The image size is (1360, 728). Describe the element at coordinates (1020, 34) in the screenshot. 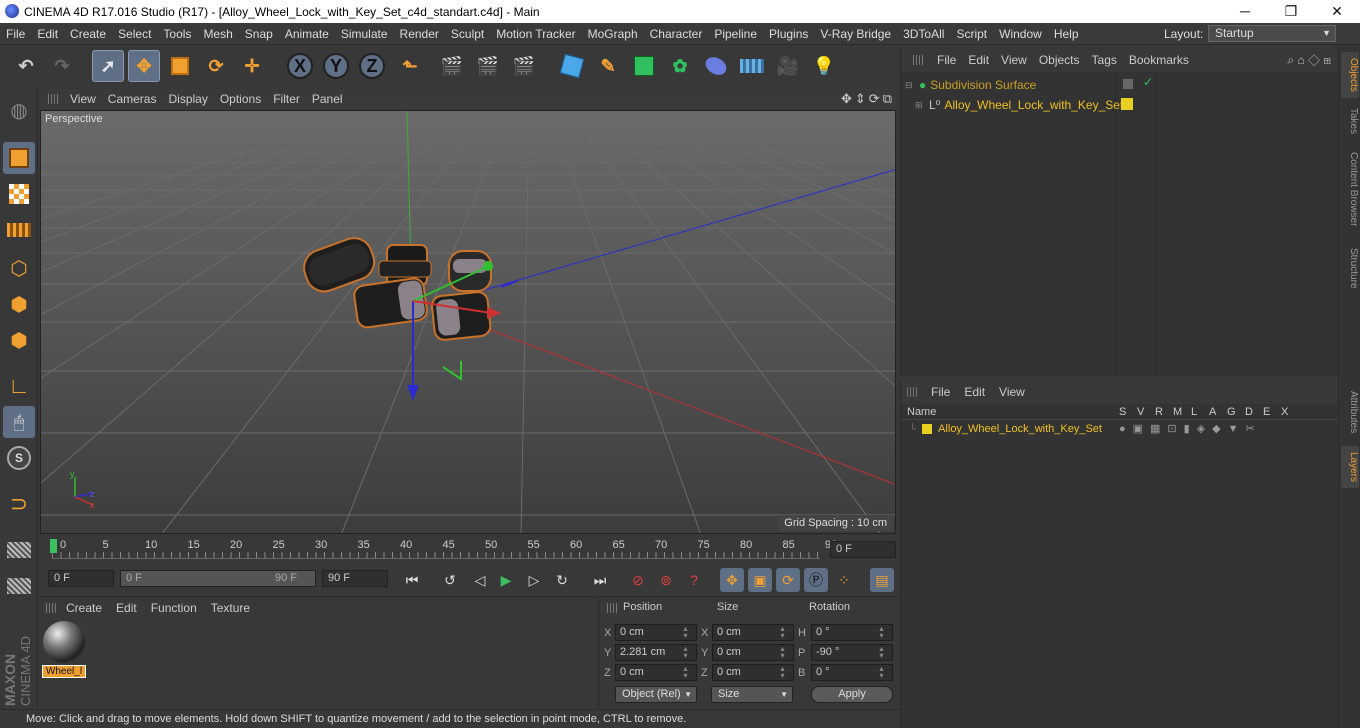

I see `menu-window: Window` at that location.